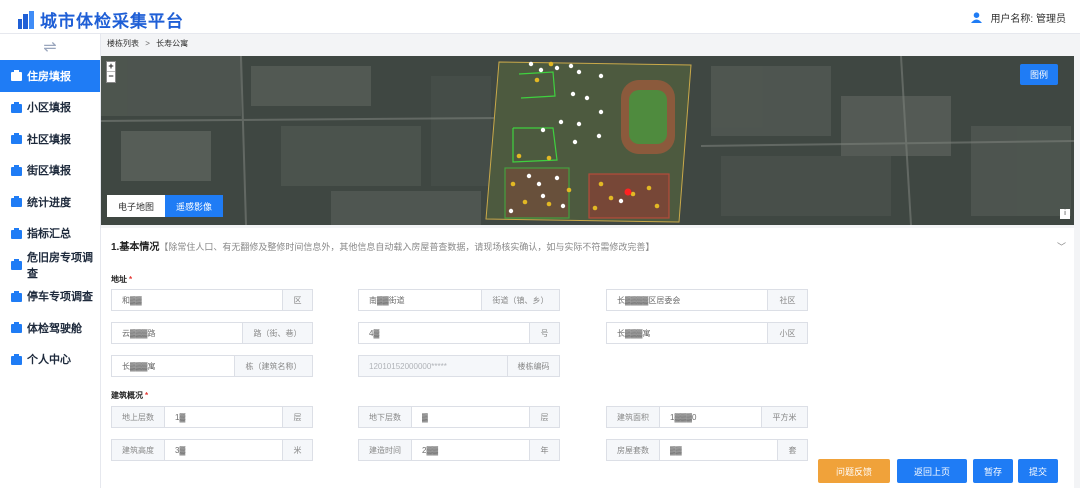  What do you see at coordinates (16, 264) in the screenshot?
I see `home-alert-icon` at bounding box center [16, 264].